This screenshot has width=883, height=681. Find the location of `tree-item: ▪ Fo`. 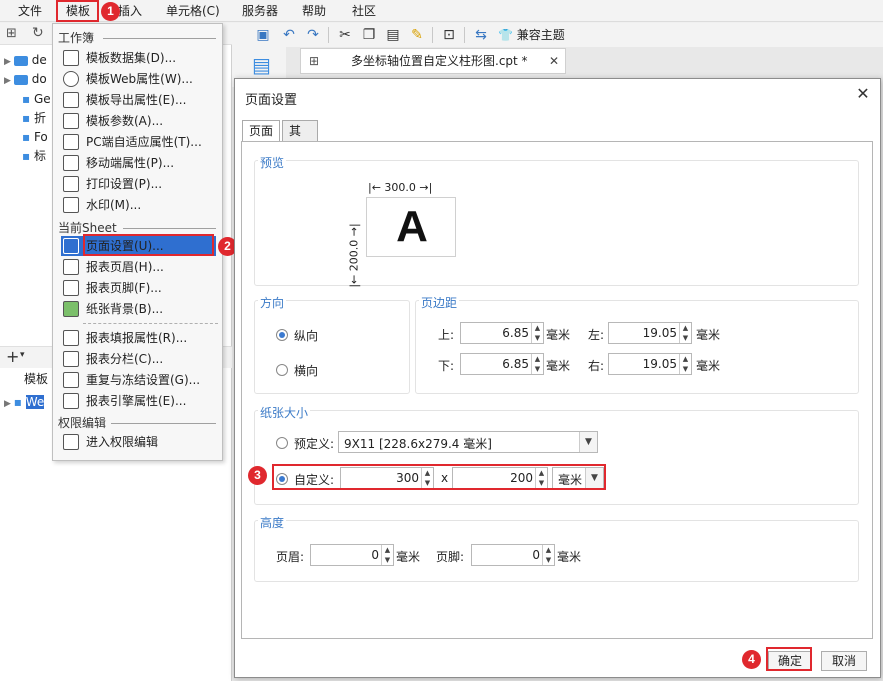

tree-item: ▪ Fo is located at coordinates (35, 137).